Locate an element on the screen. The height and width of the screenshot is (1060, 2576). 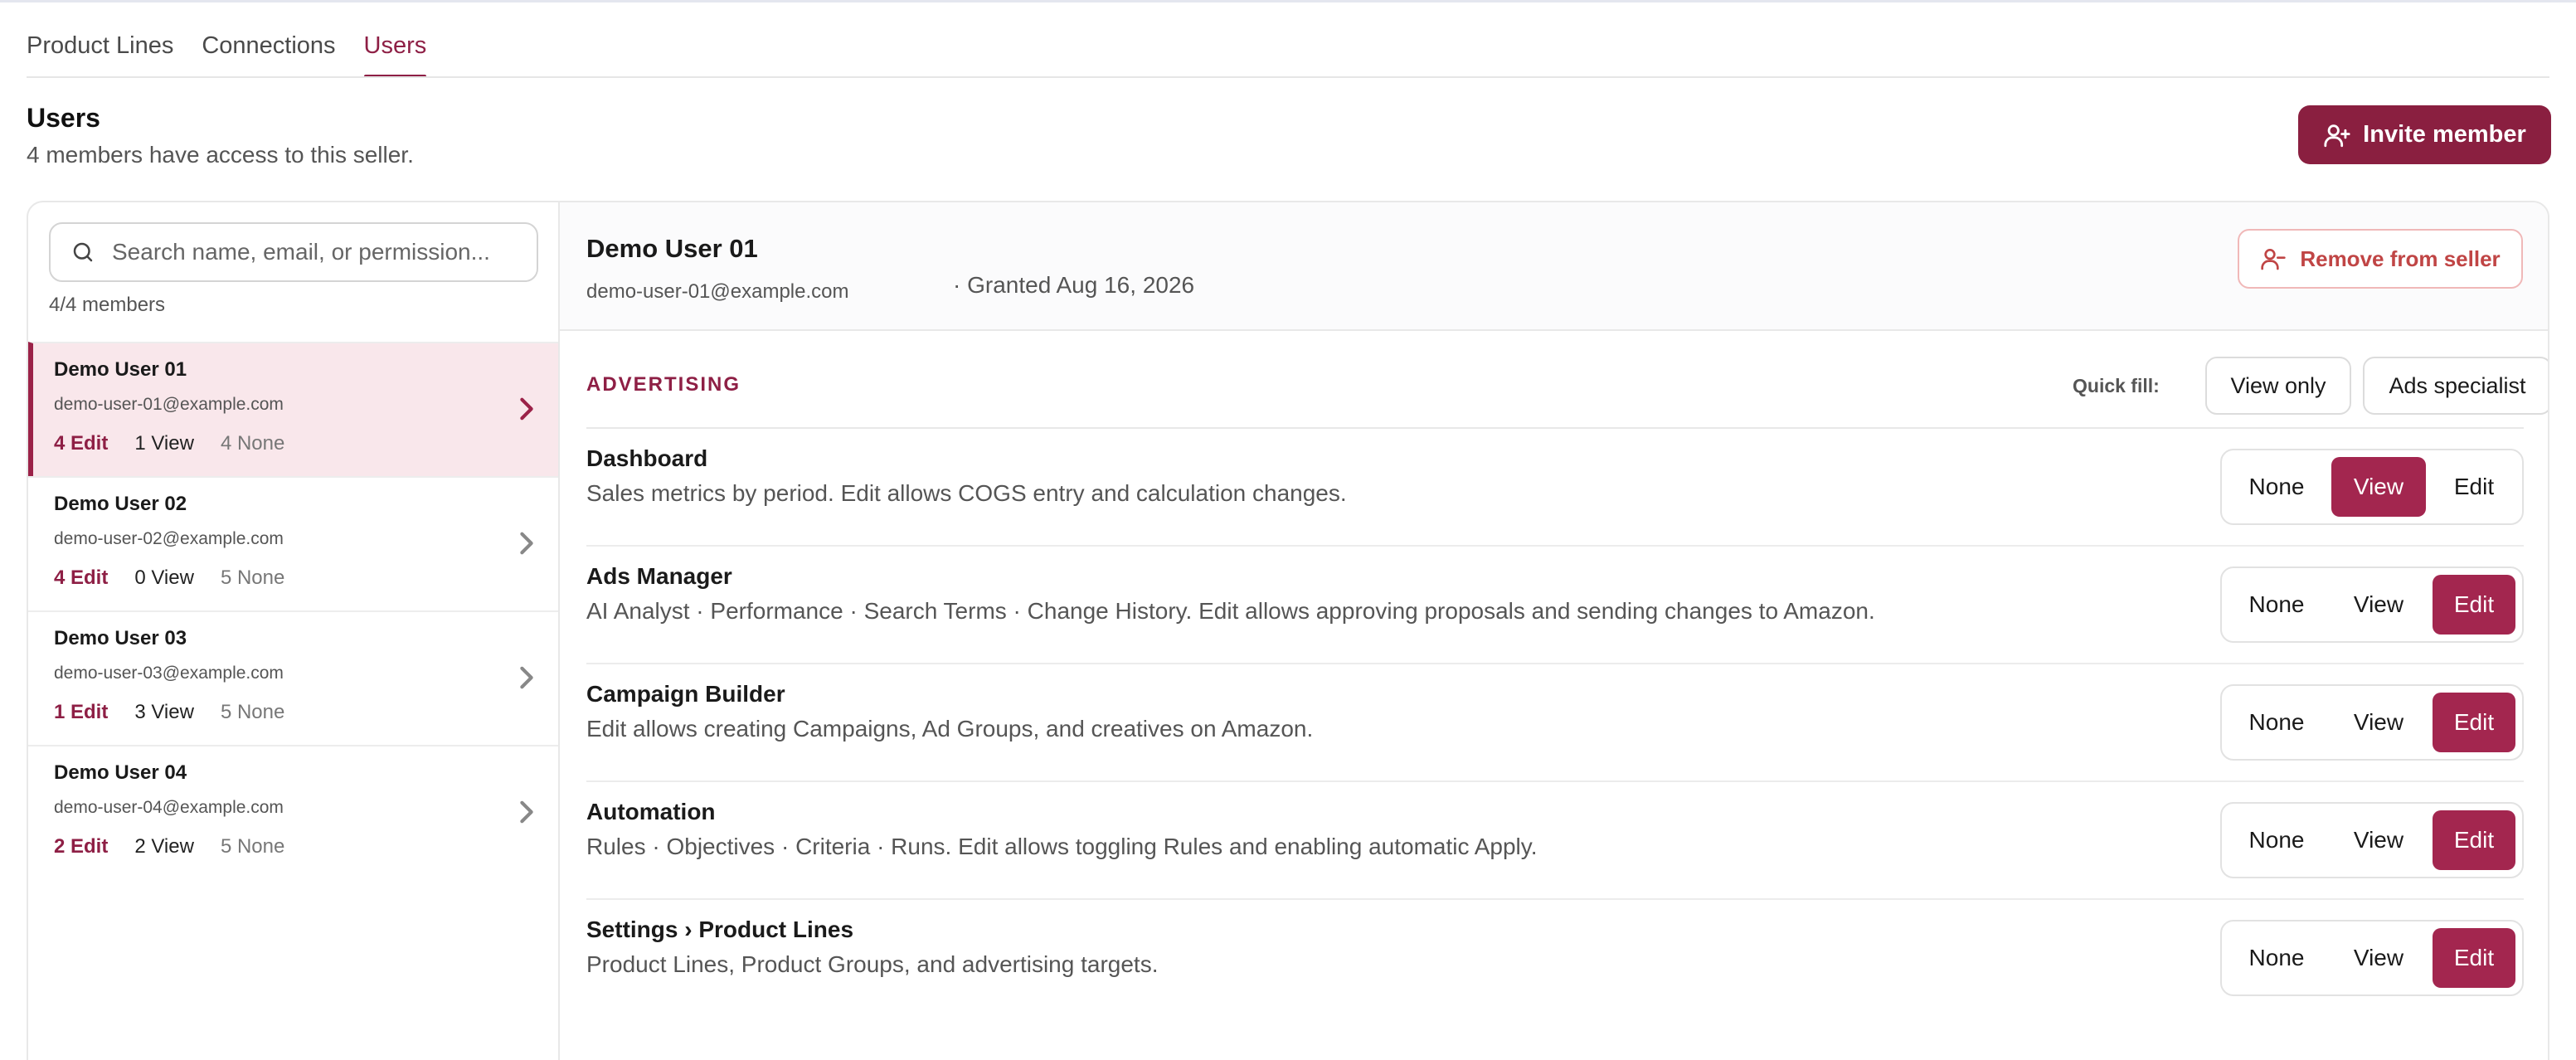
view-count: 2 View is located at coordinates (164, 846).